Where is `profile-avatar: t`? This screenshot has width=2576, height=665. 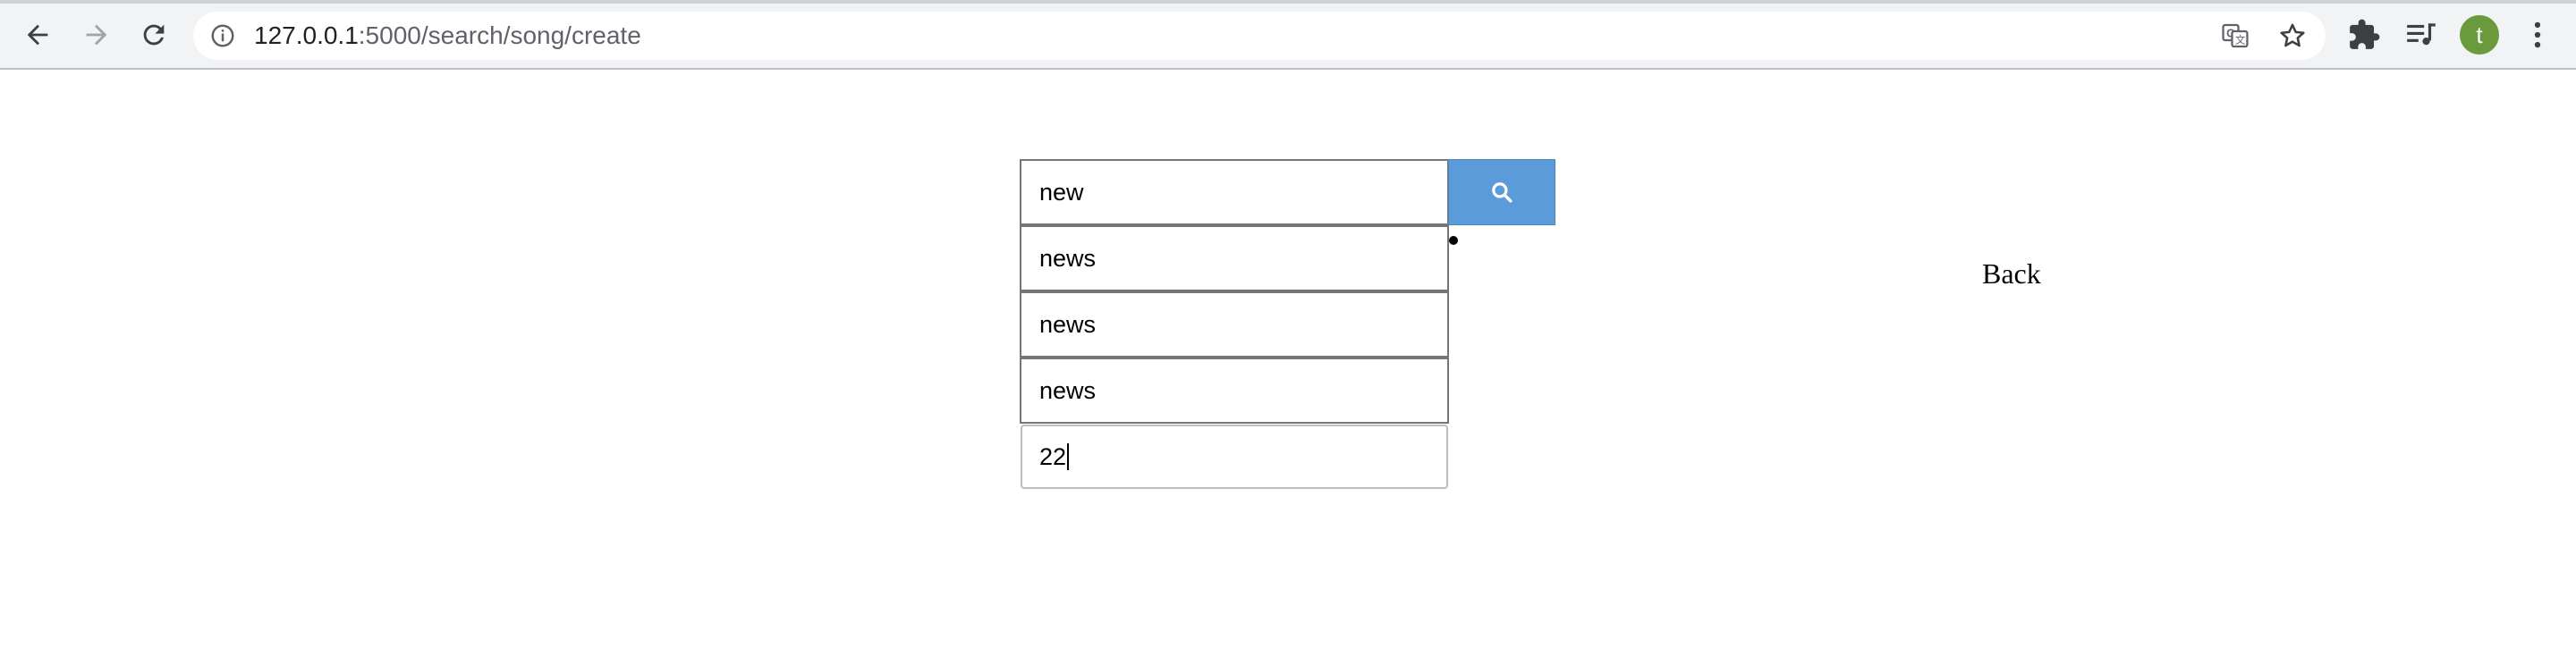
profile-avatar: t is located at coordinates (2479, 35).